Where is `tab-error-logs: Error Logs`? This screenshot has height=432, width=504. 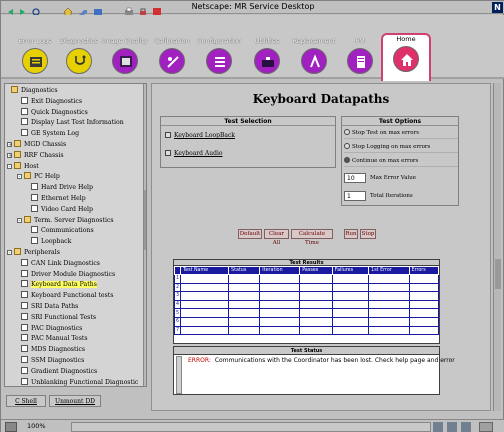
tab-error-logs: Error Logs is located at coordinates (35, 58).